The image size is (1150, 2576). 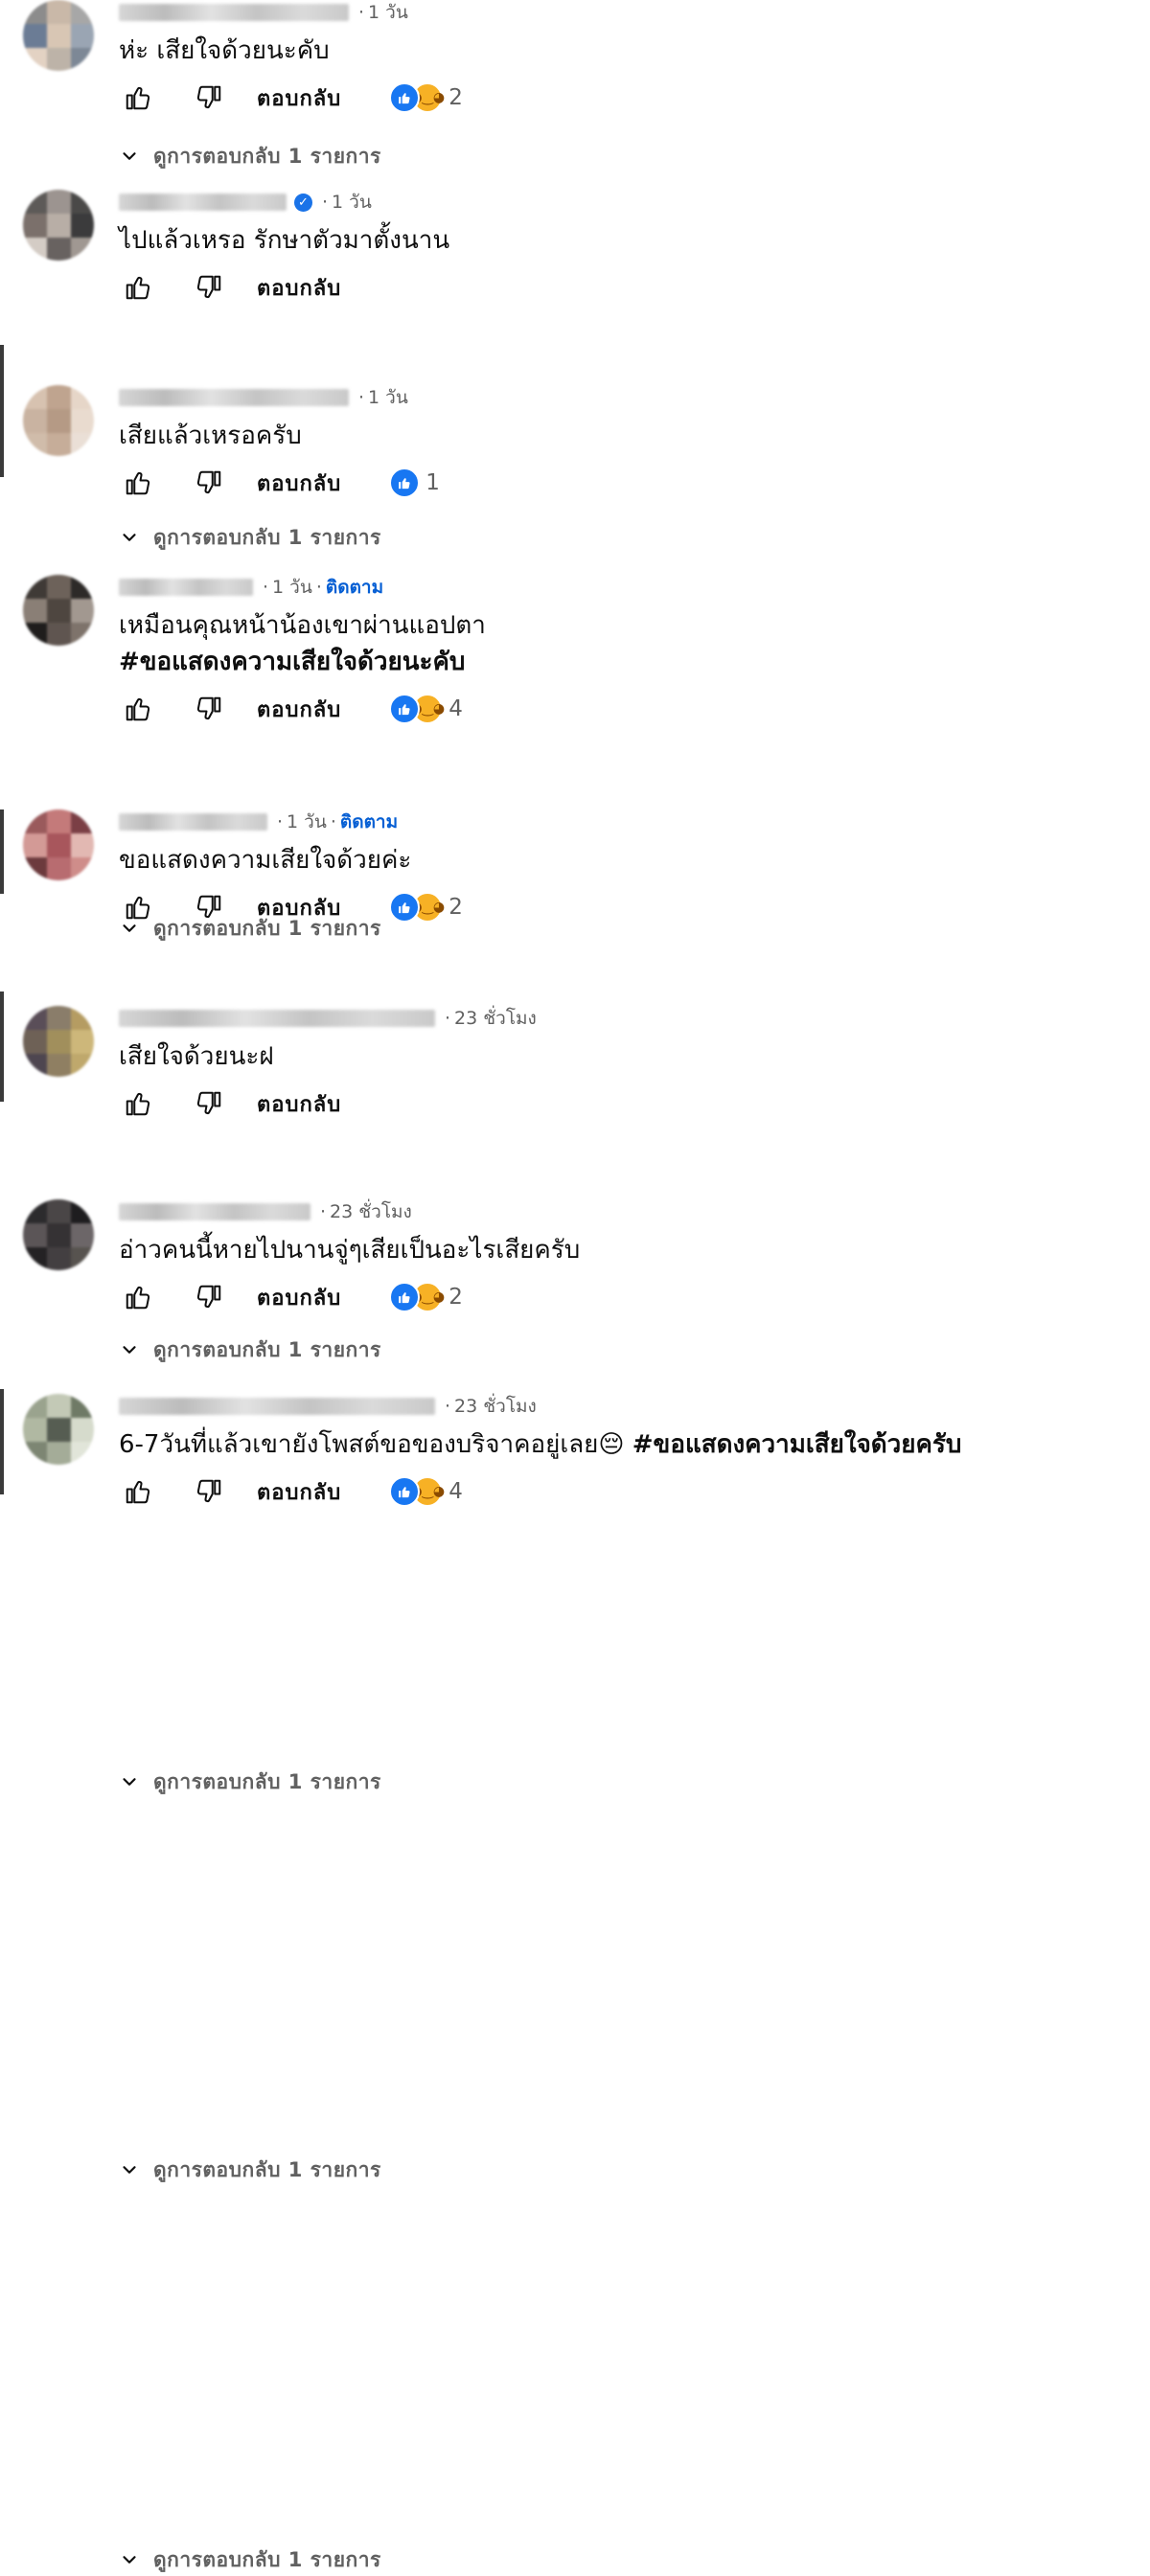 I want to click on comment-meta: ✓ · 1 วัน, so click(x=627, y=202).